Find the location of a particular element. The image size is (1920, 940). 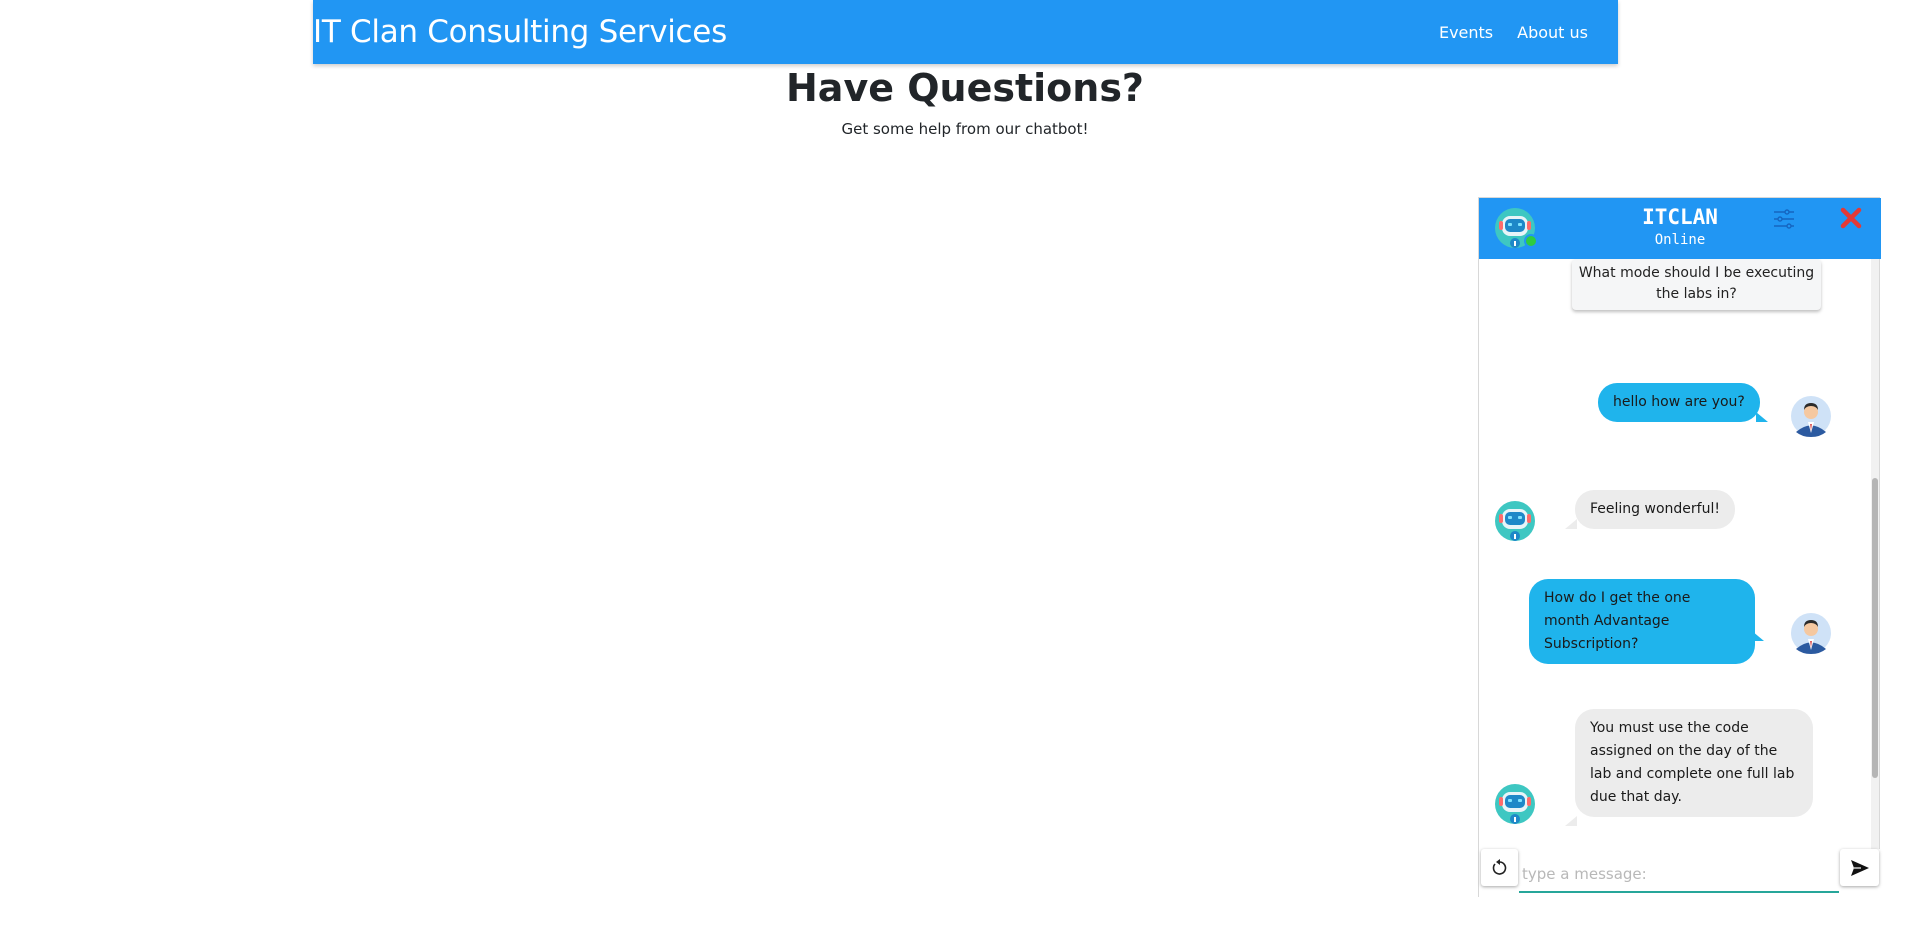

send-button is located at coordinates (1859, 867).